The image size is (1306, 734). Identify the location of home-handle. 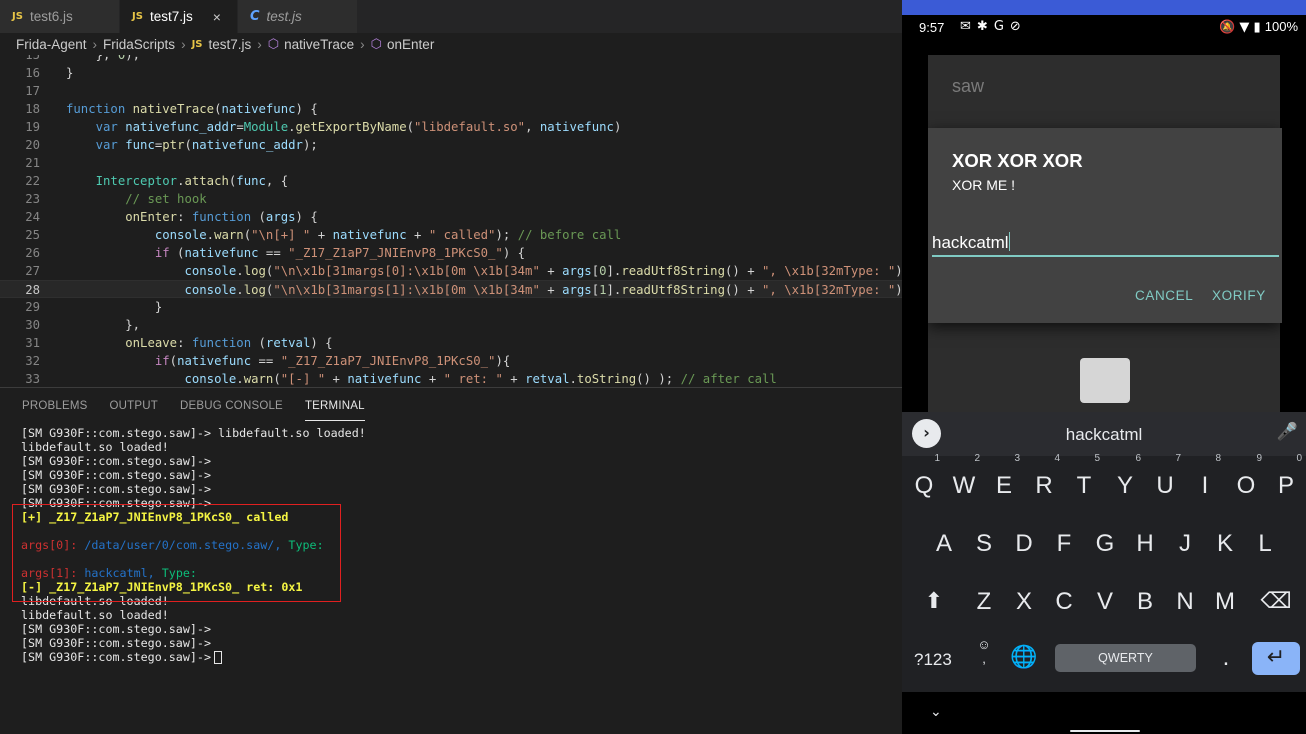
(1105, 731).